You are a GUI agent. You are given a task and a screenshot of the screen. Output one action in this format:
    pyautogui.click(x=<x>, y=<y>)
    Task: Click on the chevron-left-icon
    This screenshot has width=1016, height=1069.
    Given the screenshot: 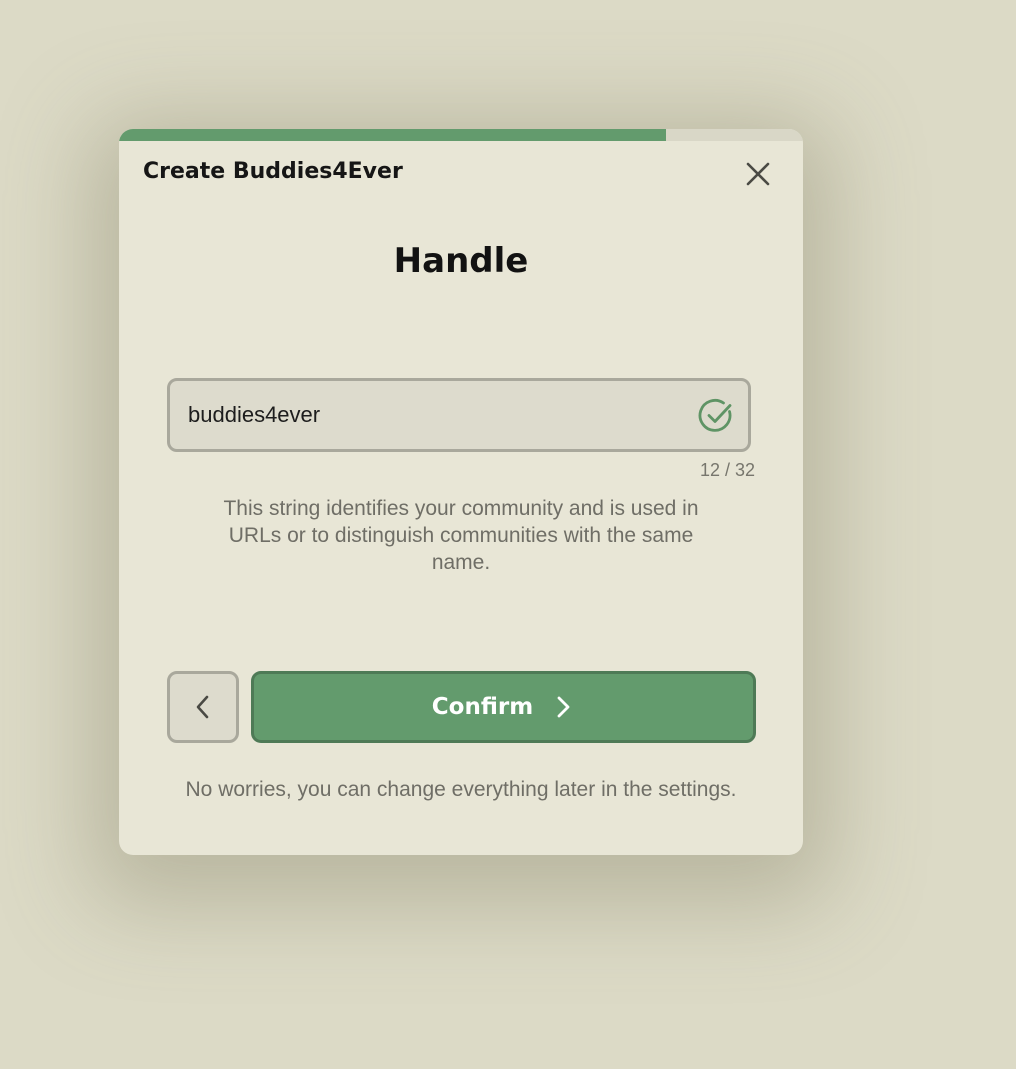 What is the action you would take?
    pyautogui.click(x=202, y=707)
    